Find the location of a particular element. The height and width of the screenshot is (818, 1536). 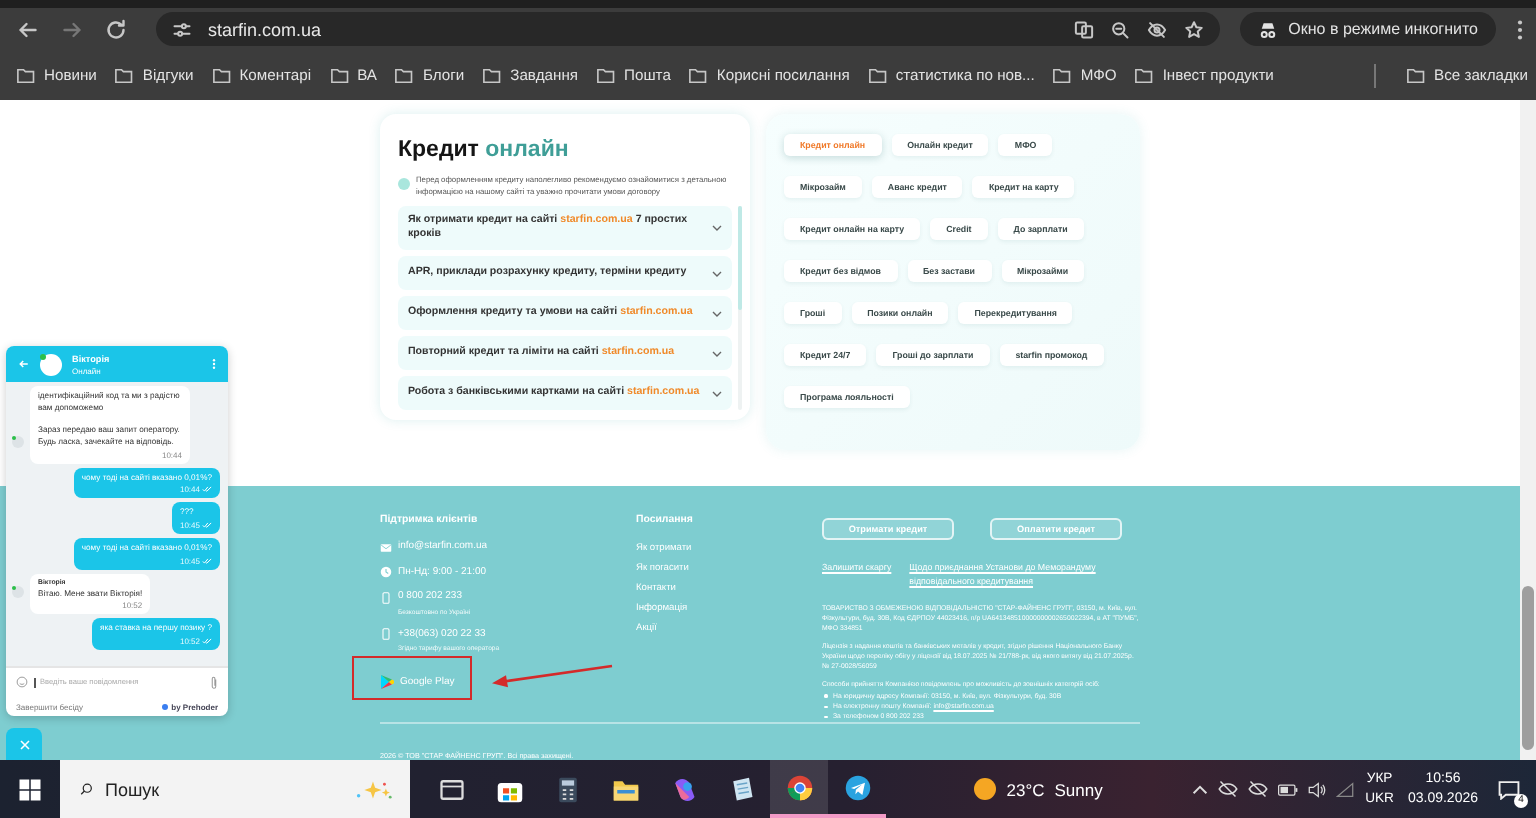

highlight-frame is located at coordinates (412, 678).